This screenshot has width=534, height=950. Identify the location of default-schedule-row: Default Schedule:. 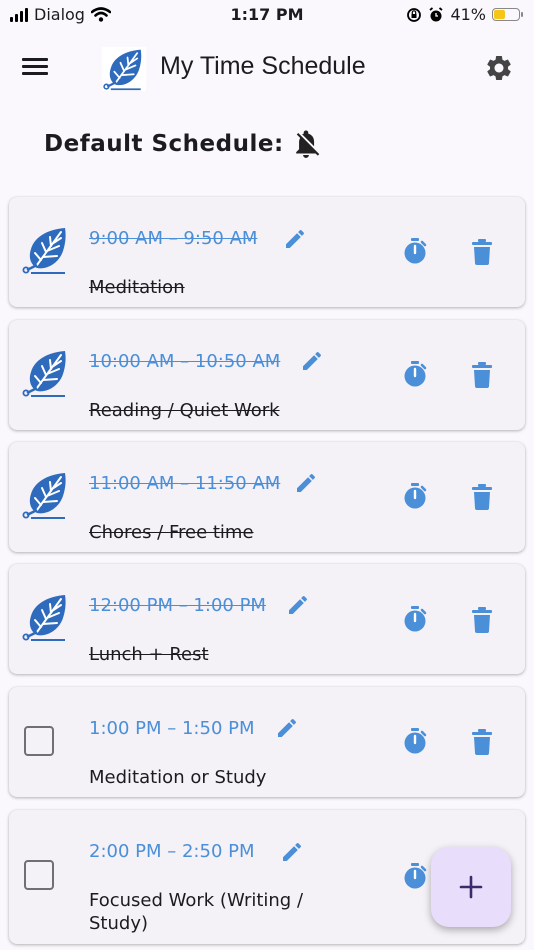
(182, 144).